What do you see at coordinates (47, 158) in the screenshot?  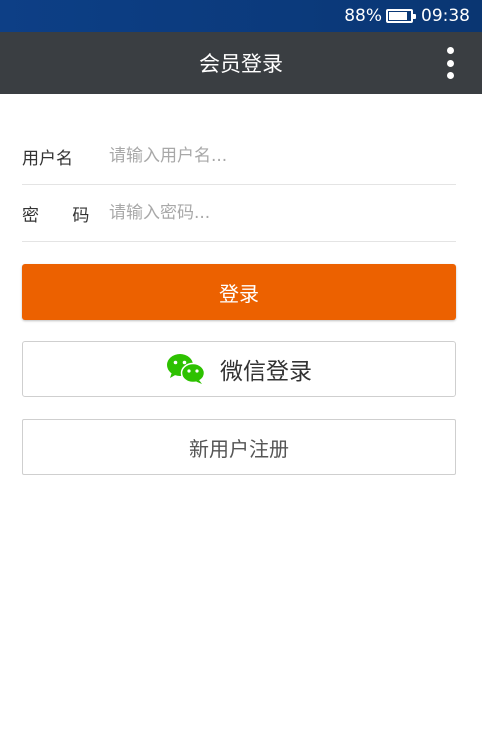 I see `username-label: 用户名` at bounding box center [47, 158].